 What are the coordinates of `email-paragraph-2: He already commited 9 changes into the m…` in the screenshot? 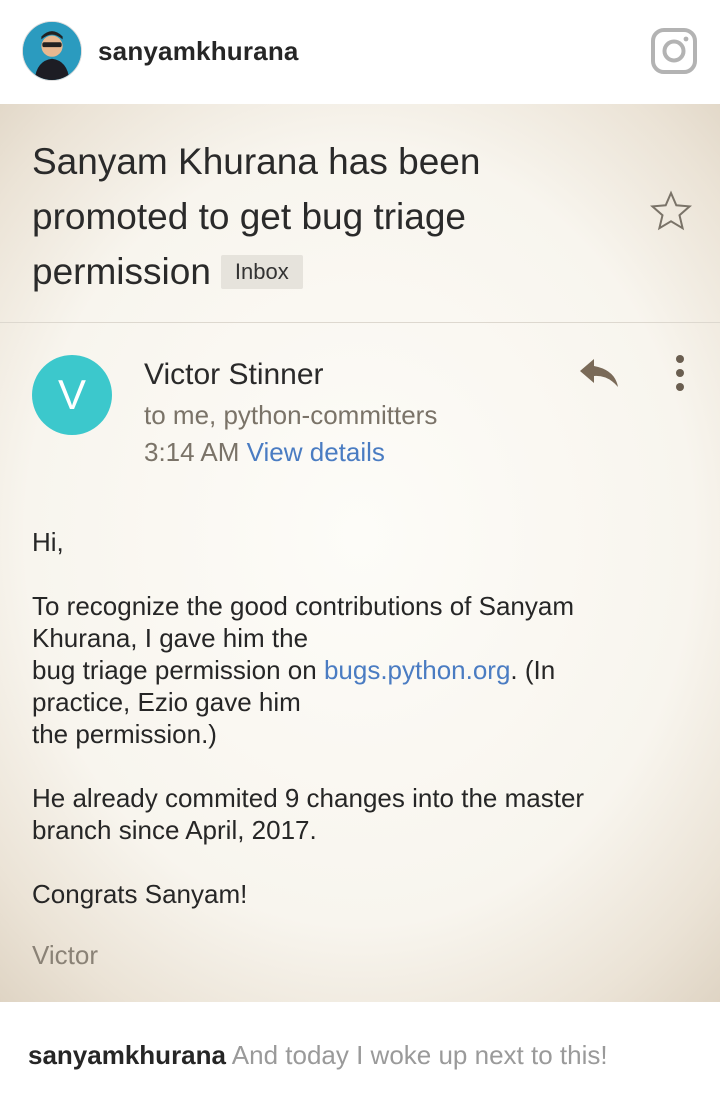 It's located at (308, 814).